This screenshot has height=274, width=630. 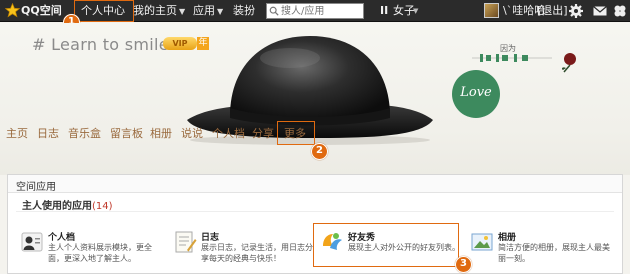 What do you see at coordinates (569, 63) in the screenshot?
I see `rose-icon` at bounding box center [569, 63].